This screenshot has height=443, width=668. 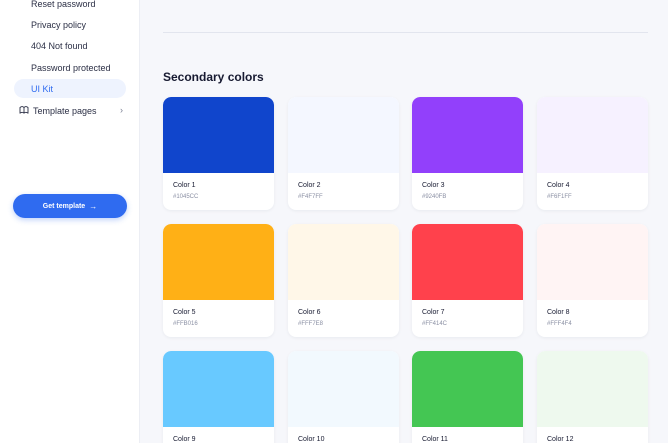 What do you see at coordinates (93, 206) in the screenshot?
I see `arrow-right-icon: →` at bounding box center [93, 206].